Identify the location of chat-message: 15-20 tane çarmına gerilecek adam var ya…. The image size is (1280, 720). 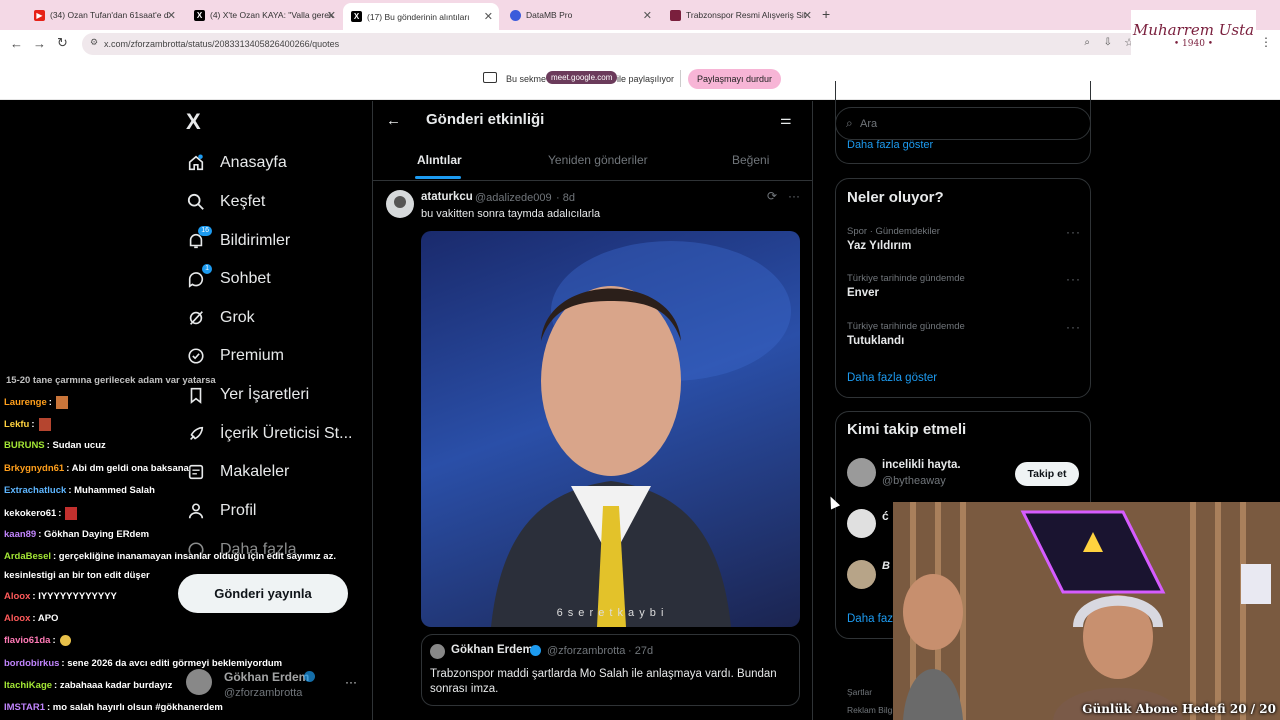
(110, 380).